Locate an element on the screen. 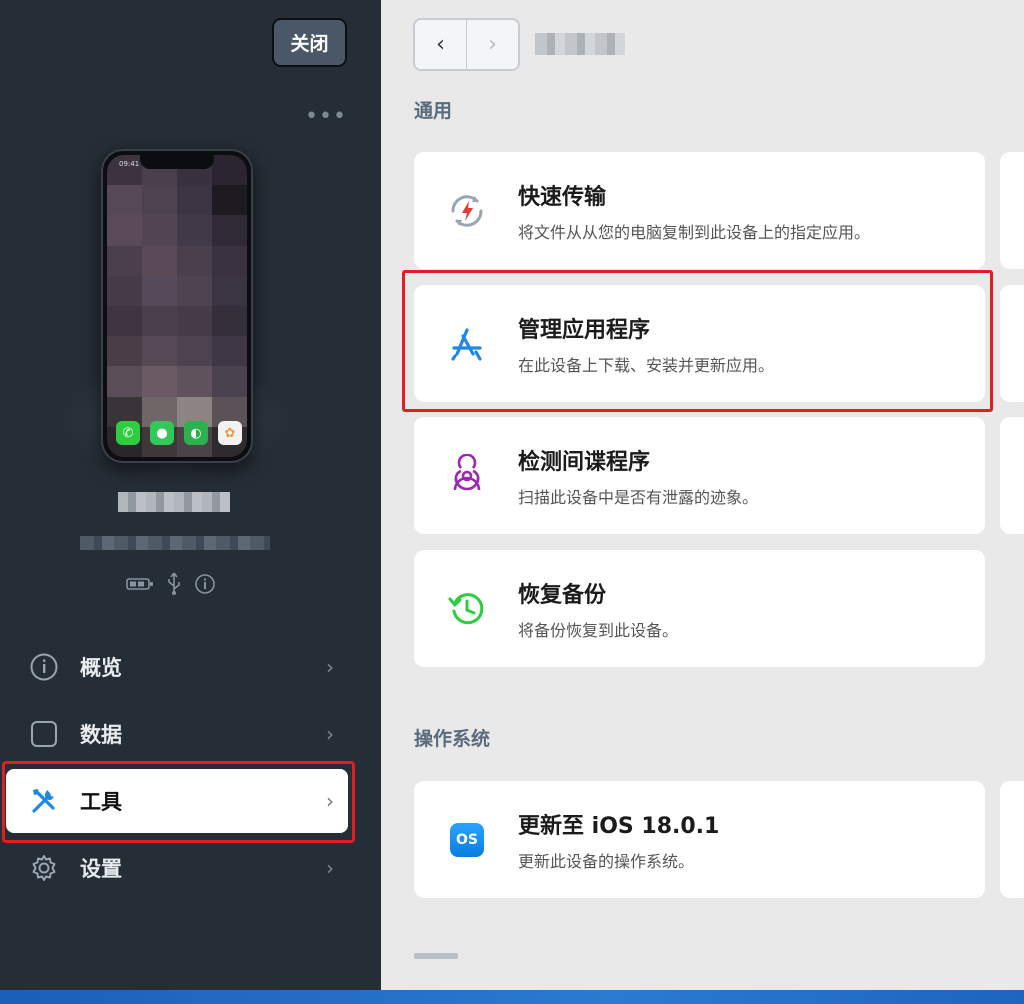  phone-dock: ✆ ● ◐ ✿ is located at coordinates (179, 433).